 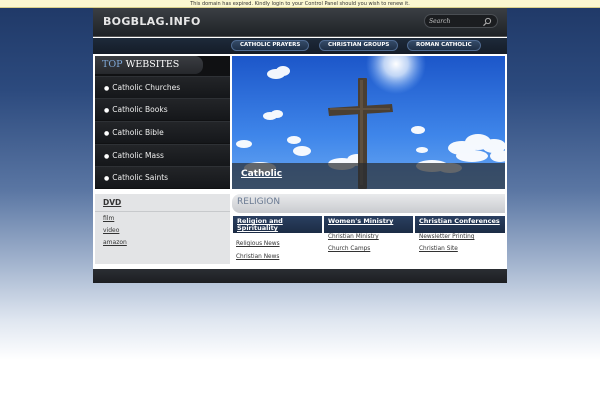 I want to click on top-website-item: ● Catholic Mass, so click(x=162, y=155).